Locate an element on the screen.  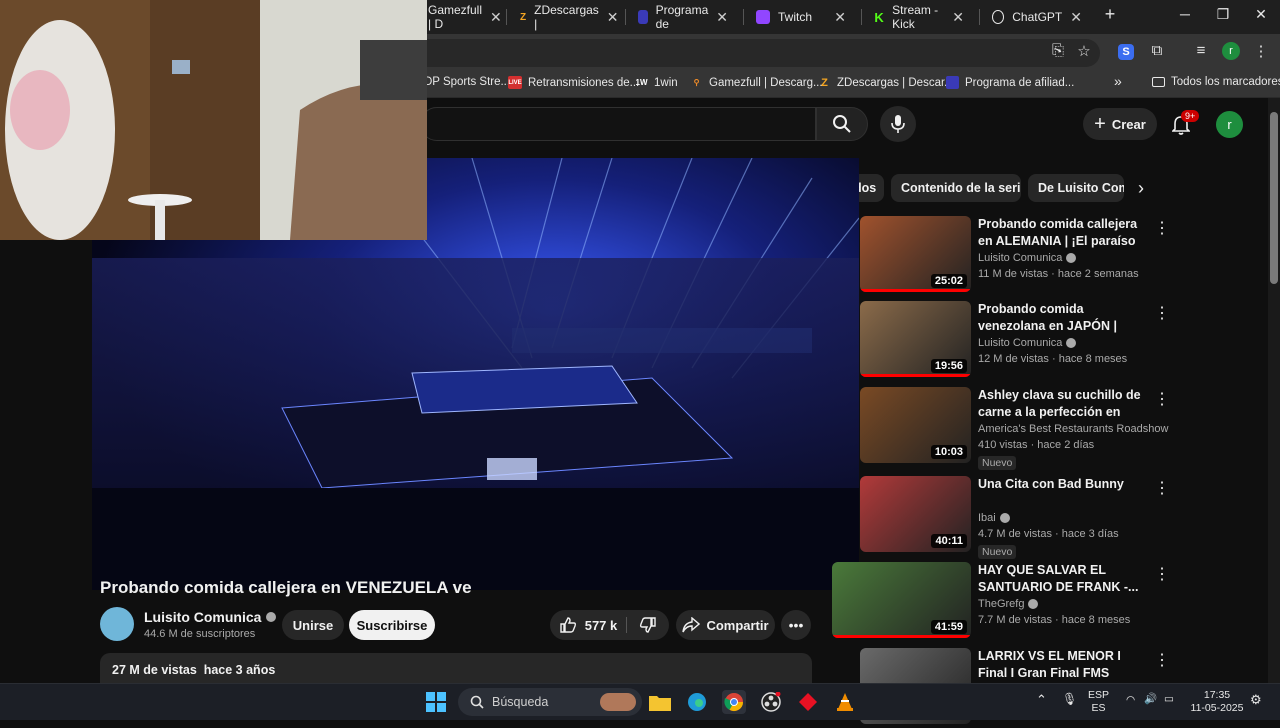
account-avatar: r is located at coordinates (1229, 124).